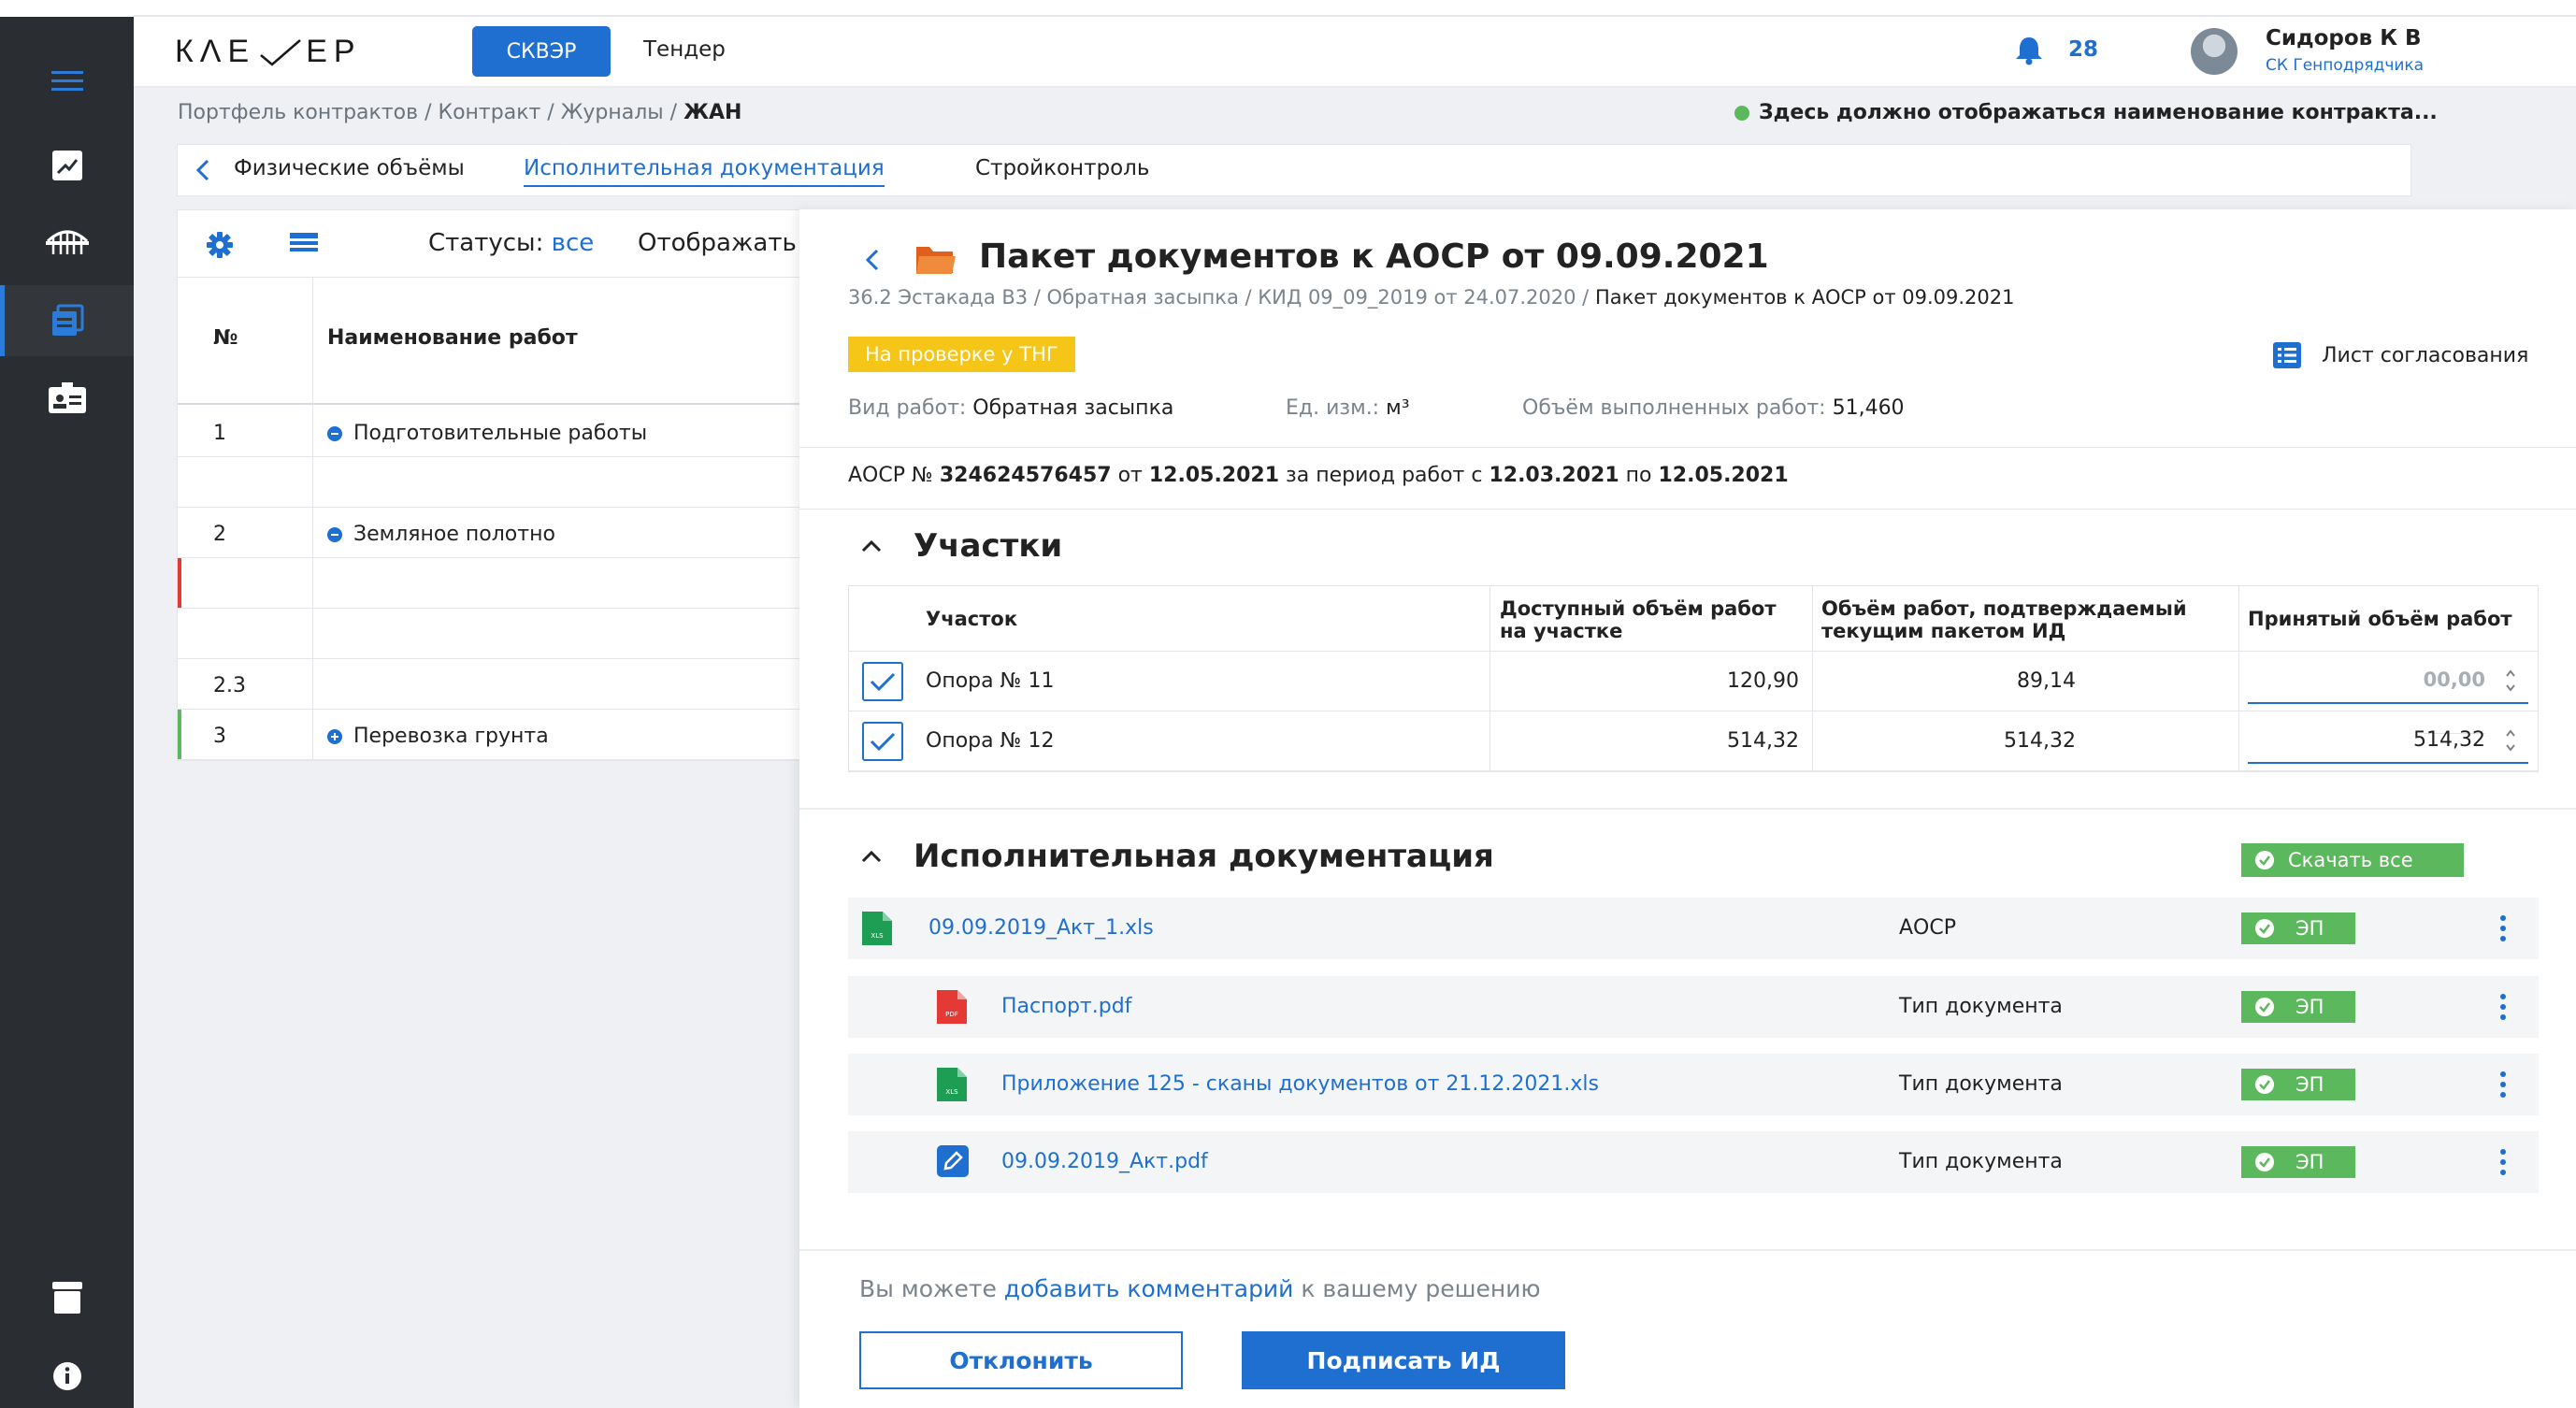 The height and width of the screenshot is (1408, 2576). What do you see at coordinates (1025, 475) in the screenshot?
I see `aosr-number: 324624576457` at bounding box center [1025, 475].